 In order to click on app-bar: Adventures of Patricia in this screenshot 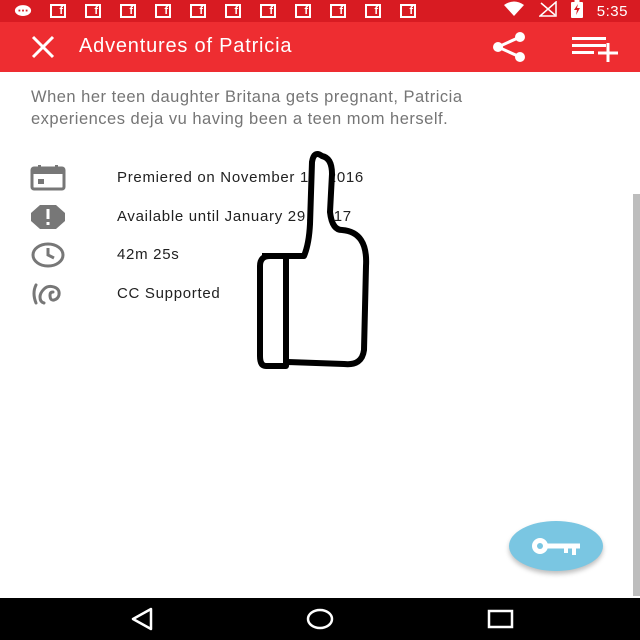, I will do `click(320, 47)`.